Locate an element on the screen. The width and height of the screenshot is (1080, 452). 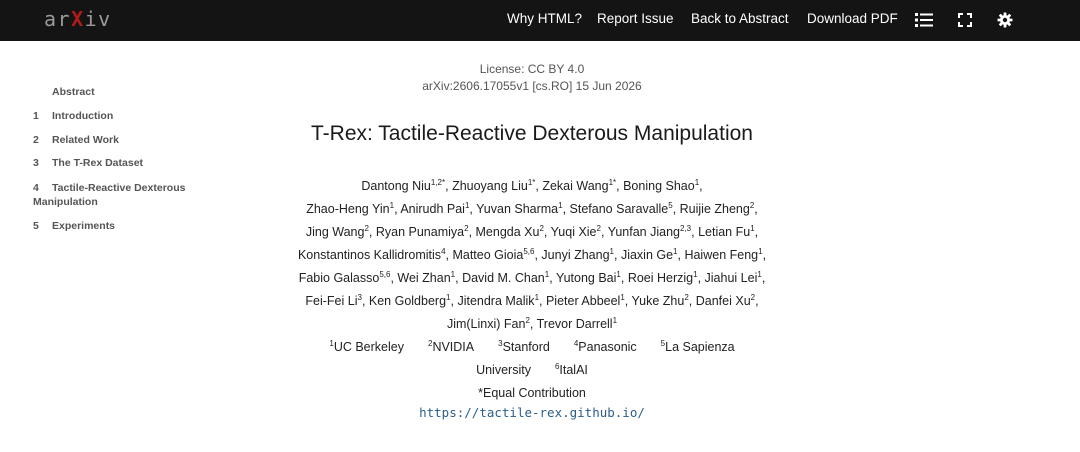
author-name: Roei Herzig1 is located at coordinates (662, 278).